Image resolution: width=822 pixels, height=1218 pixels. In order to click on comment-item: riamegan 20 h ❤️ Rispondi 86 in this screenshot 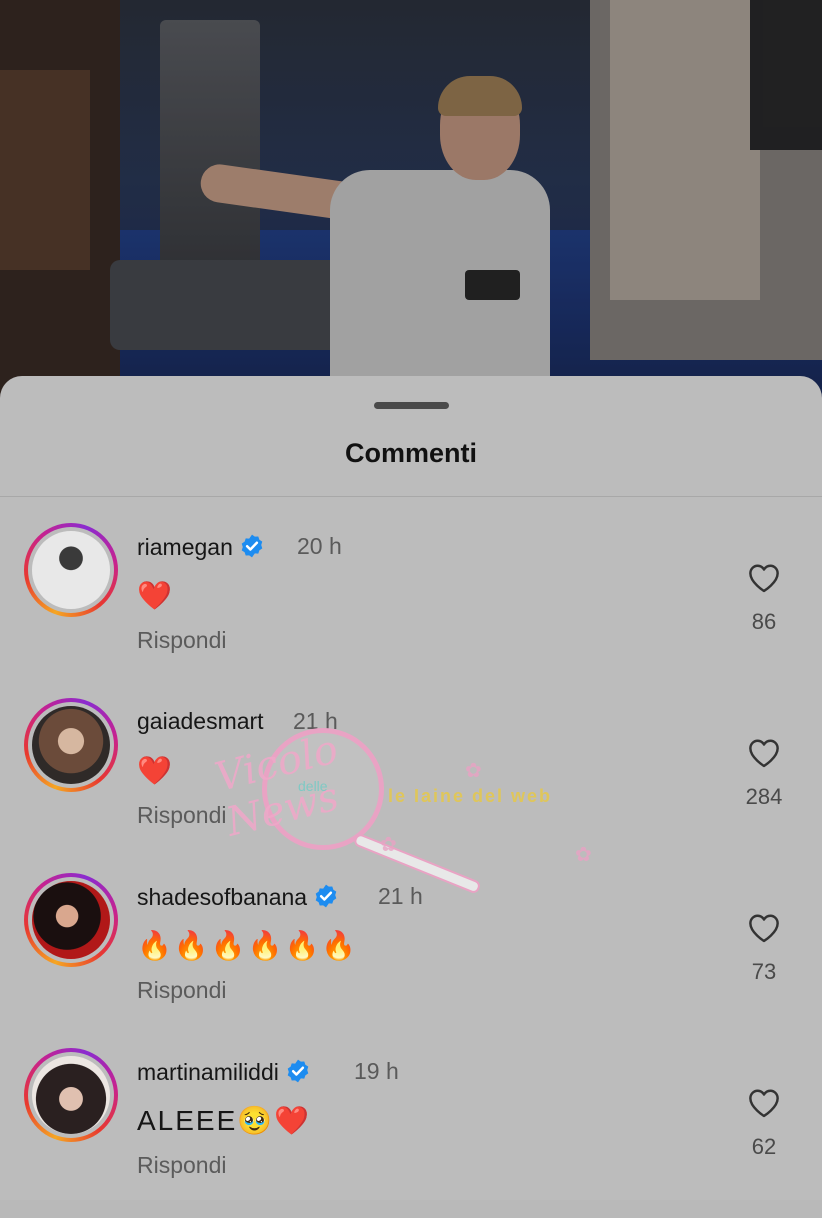, I will do `click(411, 608)`.